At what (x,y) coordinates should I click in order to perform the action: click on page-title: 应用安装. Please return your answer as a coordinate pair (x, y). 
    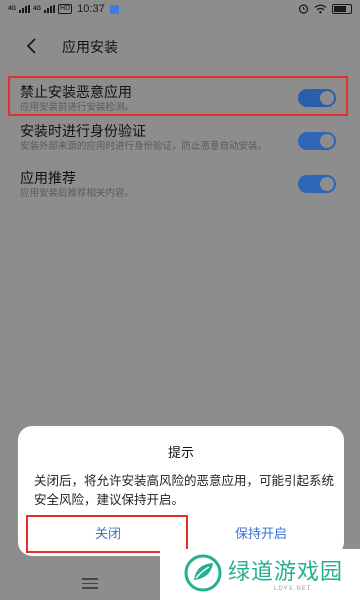
    Looking at the image, I should click on (90, 48).